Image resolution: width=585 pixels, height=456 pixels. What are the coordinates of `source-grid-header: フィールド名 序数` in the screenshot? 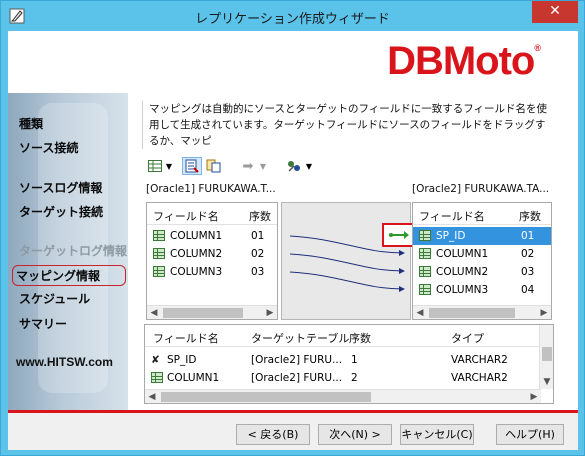 It's located at (212, 214).